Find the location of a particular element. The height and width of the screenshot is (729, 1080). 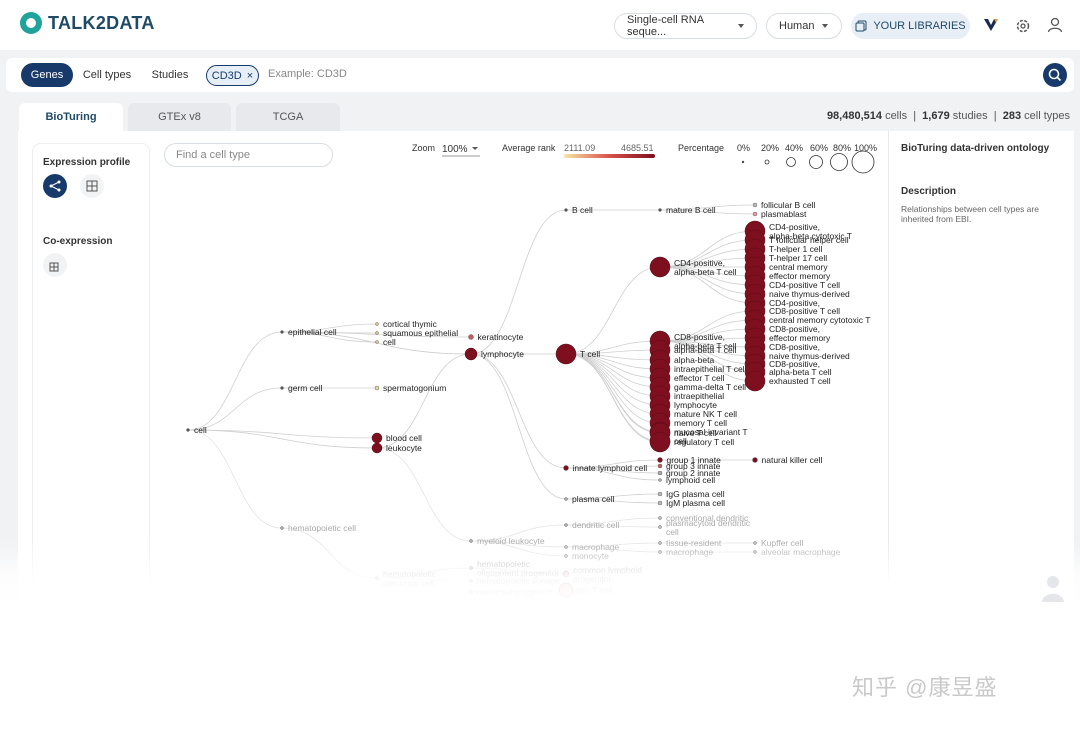

tree-label-cell: cell is located at coordinates (200, 430).